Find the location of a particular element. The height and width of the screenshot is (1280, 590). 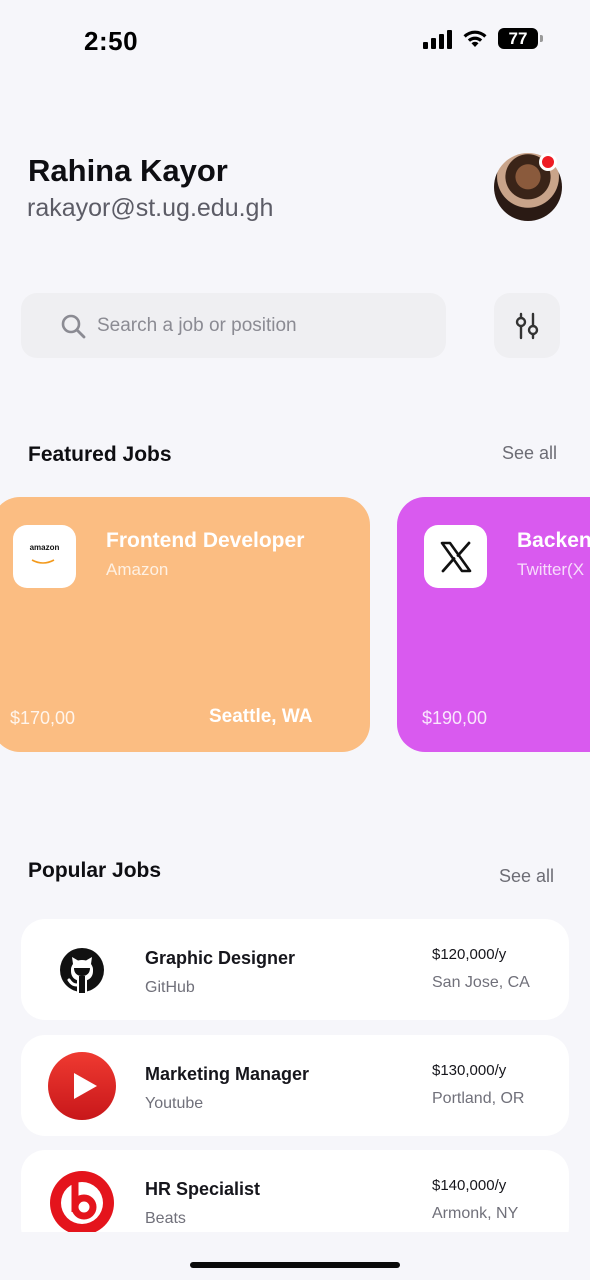

popular-jobs-title: Popular Jobs is located at coordinates (95, 870).